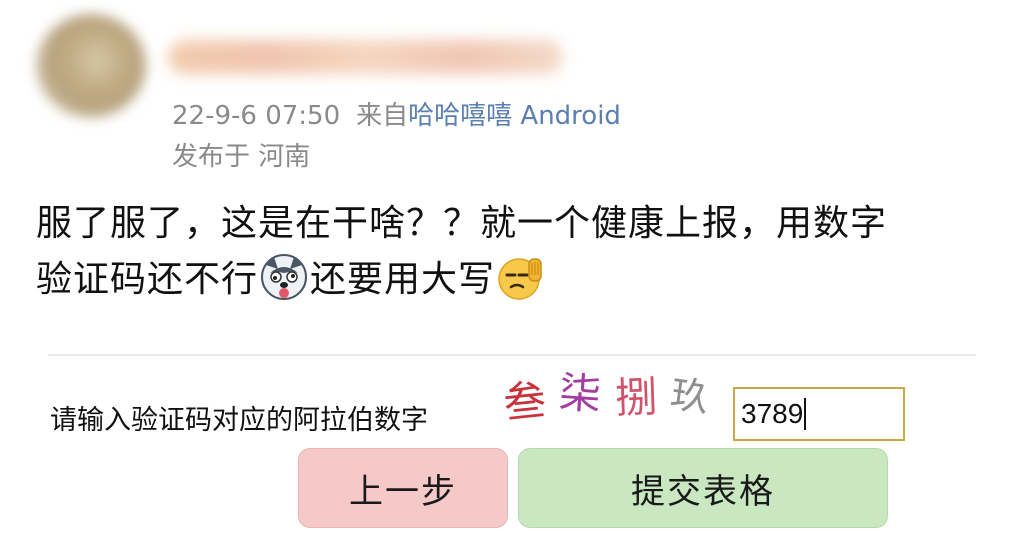  I want to click on username-blurred, so click(365, 57).